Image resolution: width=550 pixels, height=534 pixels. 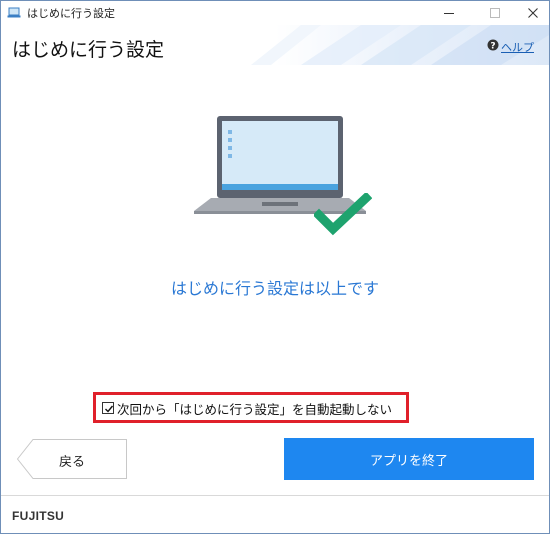 What do you see at coordinates (88, 50) in the screenshot?
I see `page-title: はじめに行う設定` at bounding box center [88, 50].